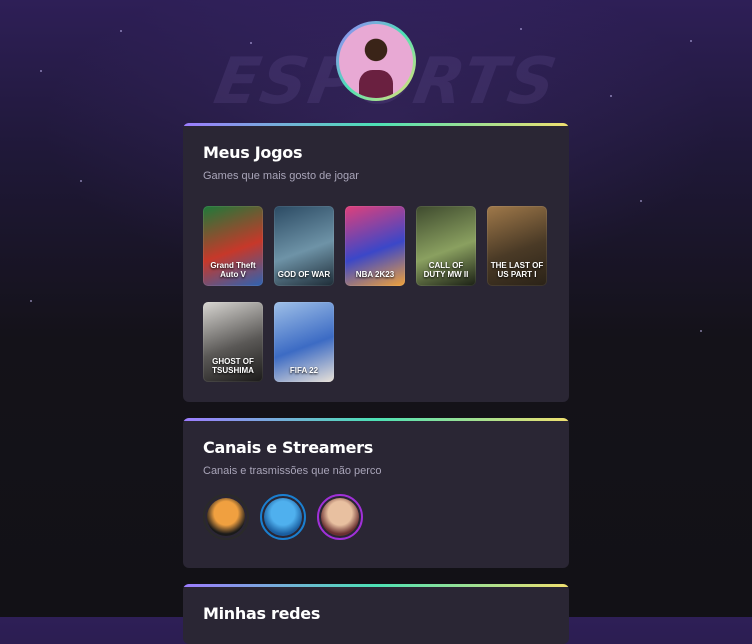 This screenshot has height=644, width=752. I want to click on game-title: Grand Theft Auto V, so click(233, 270).